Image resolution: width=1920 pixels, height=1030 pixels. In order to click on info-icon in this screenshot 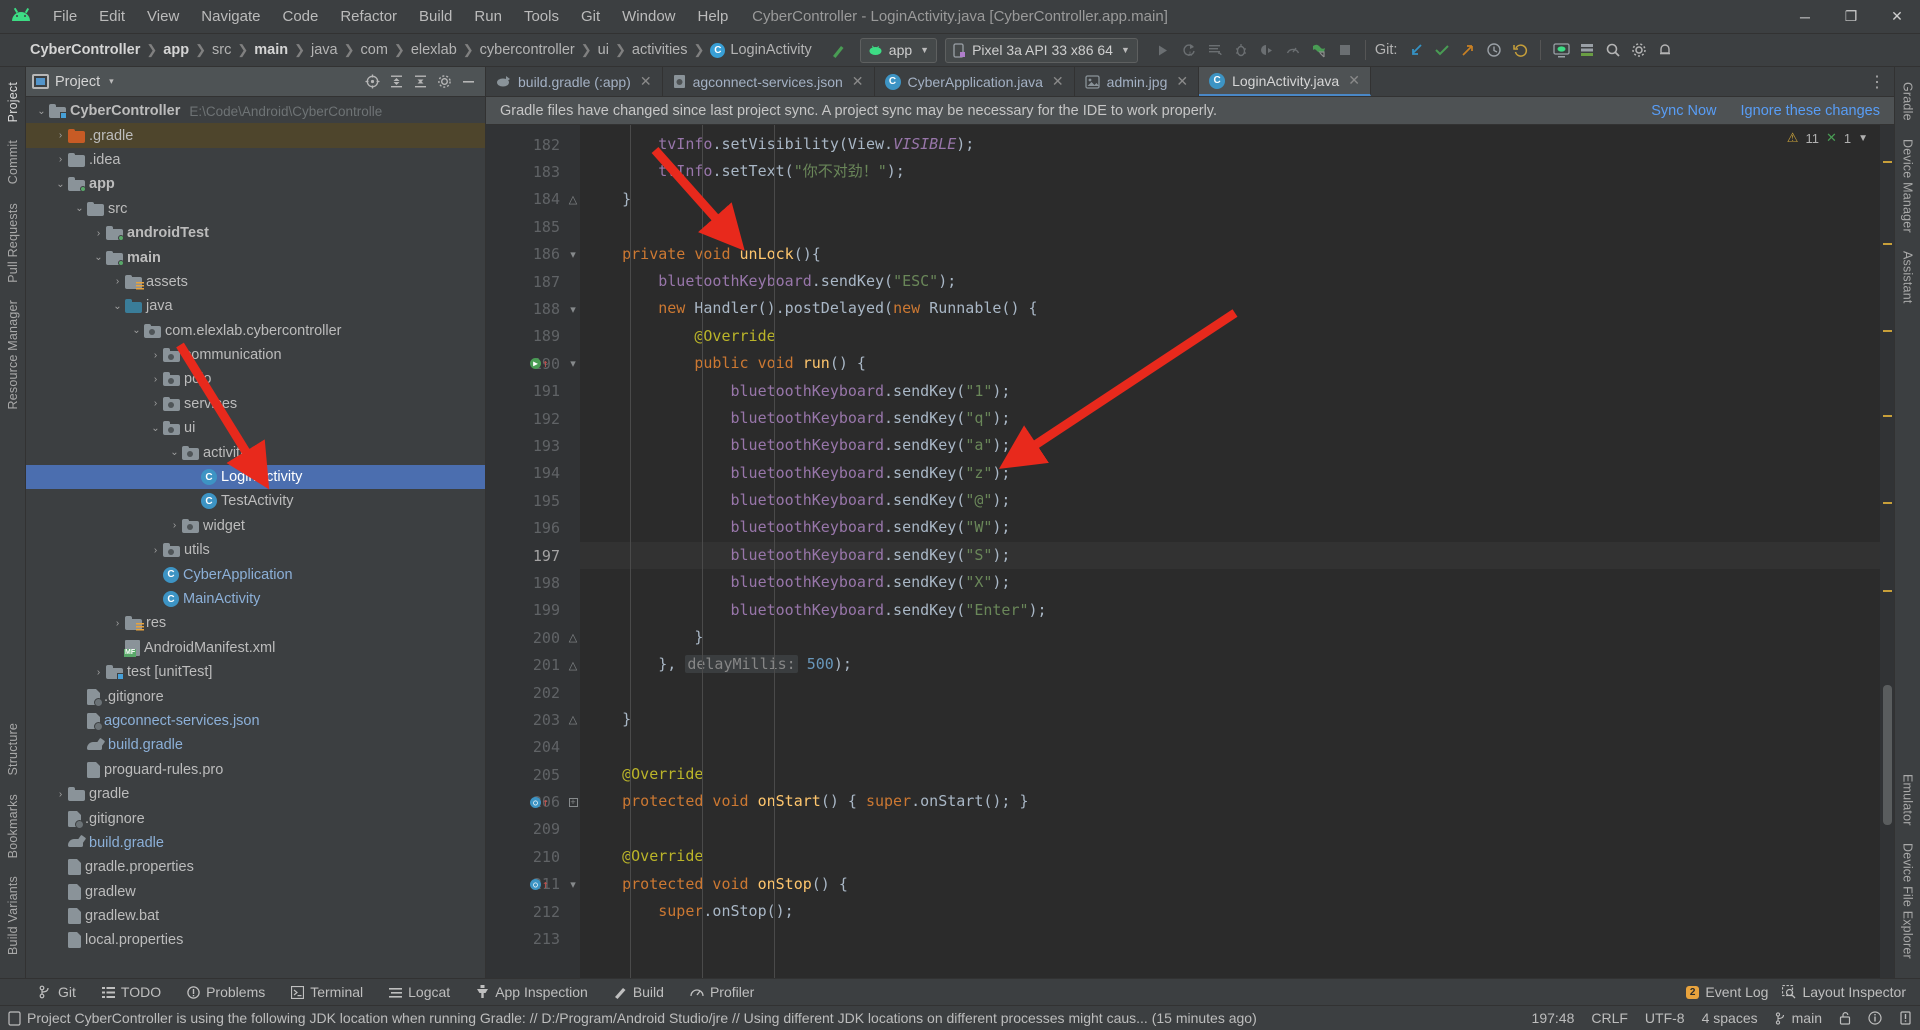, I will do `click(1875, 1018)`.